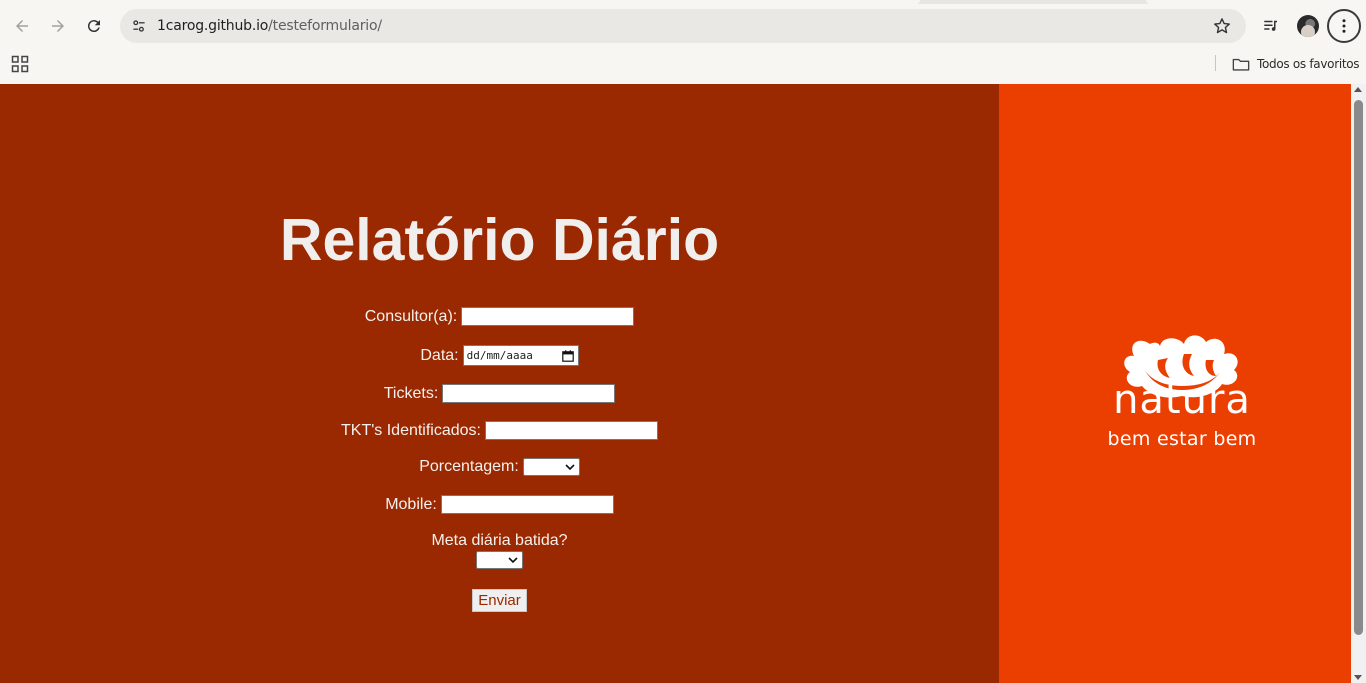 This screenshot has height=683, width=1366. I want to click on consultor-row: Consultor(a):, so click(499, 316).